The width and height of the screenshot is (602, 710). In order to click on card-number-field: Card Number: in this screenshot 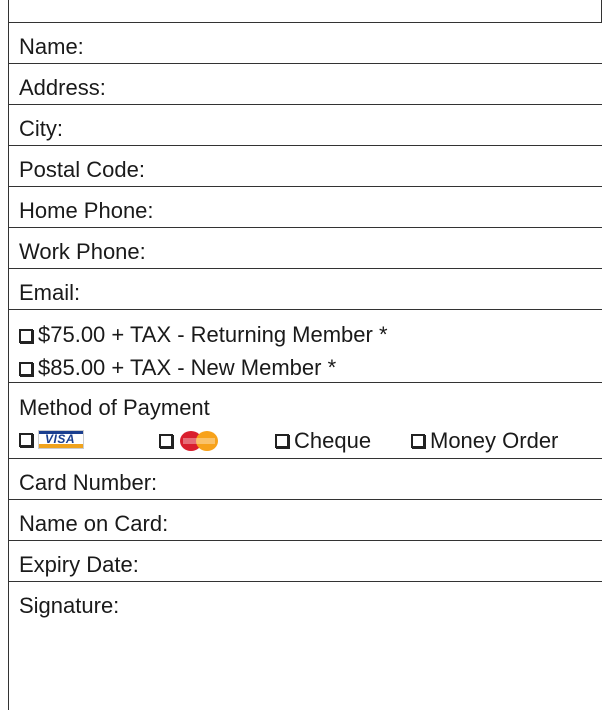, I will do `click(305, 479)`.